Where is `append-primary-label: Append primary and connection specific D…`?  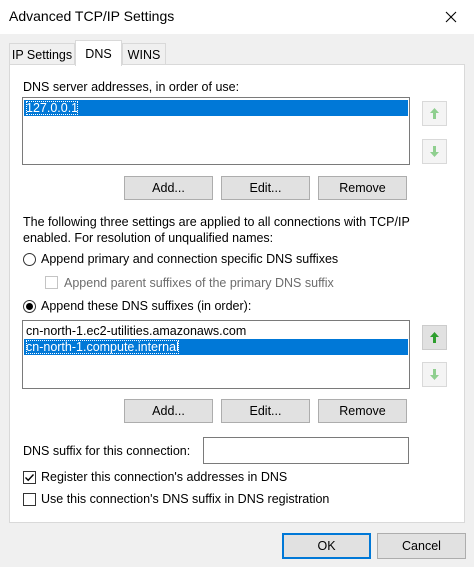
append-primary-label: Append primary and connection specific D… is located at coordinates (189, 259).